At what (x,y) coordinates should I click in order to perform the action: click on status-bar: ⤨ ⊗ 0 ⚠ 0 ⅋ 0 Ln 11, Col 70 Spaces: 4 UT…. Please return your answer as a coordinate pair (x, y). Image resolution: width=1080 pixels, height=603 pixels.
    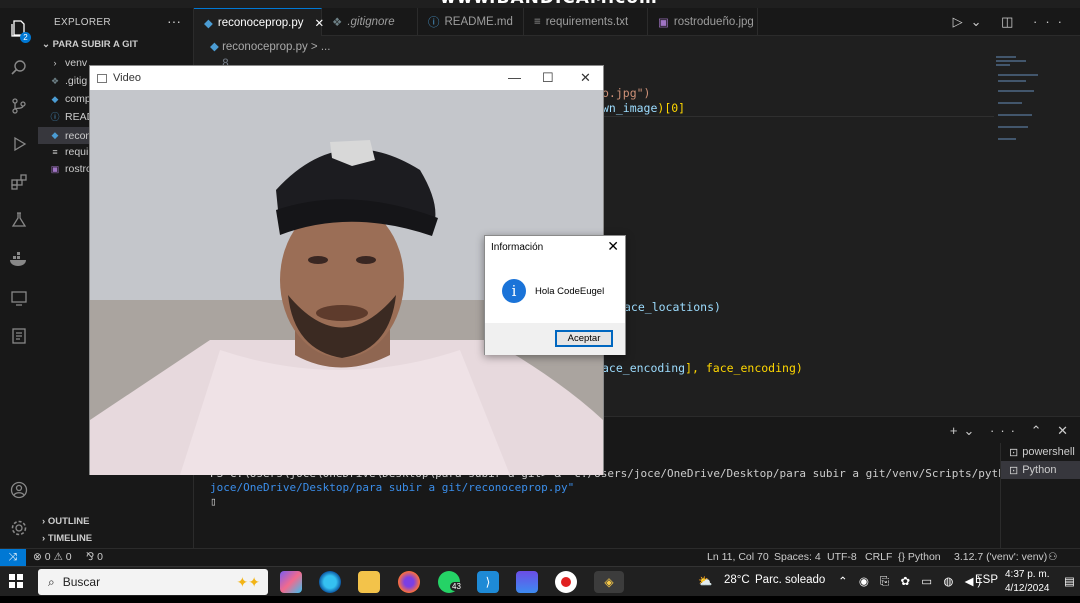
    Looking at the image, I should click on (540, 557).